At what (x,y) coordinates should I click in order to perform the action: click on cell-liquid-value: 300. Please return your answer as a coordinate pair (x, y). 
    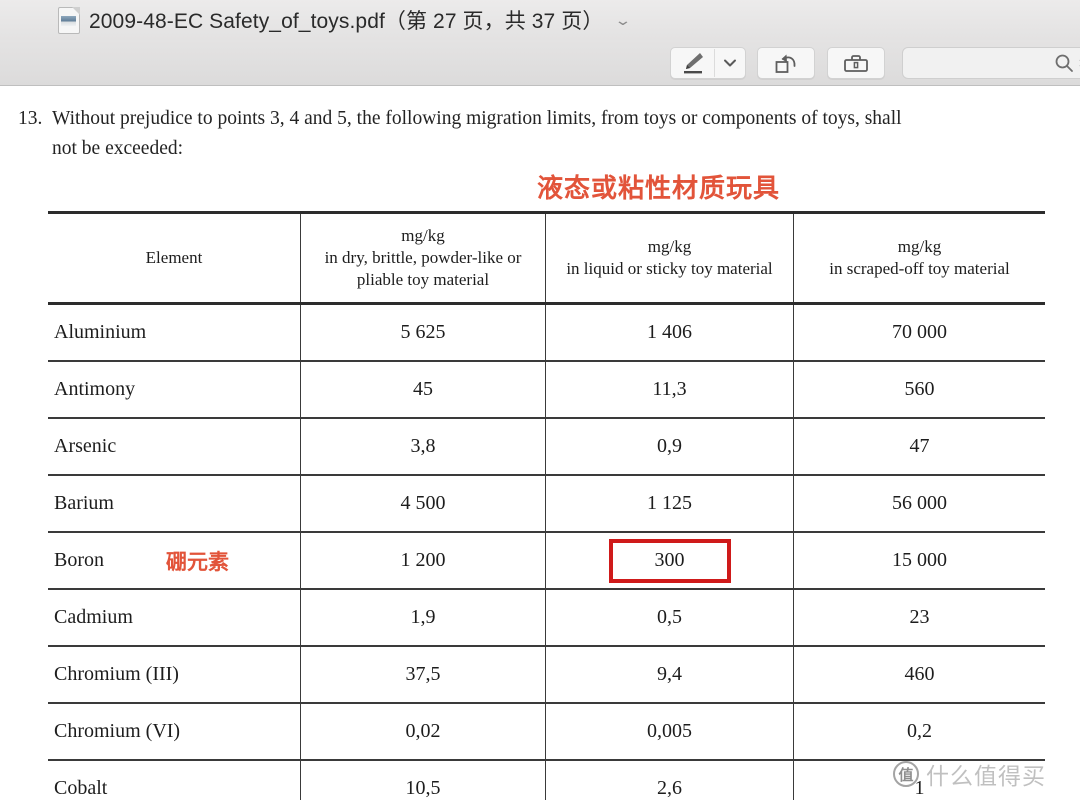
    Looking at the image, I should click on (669, 560).